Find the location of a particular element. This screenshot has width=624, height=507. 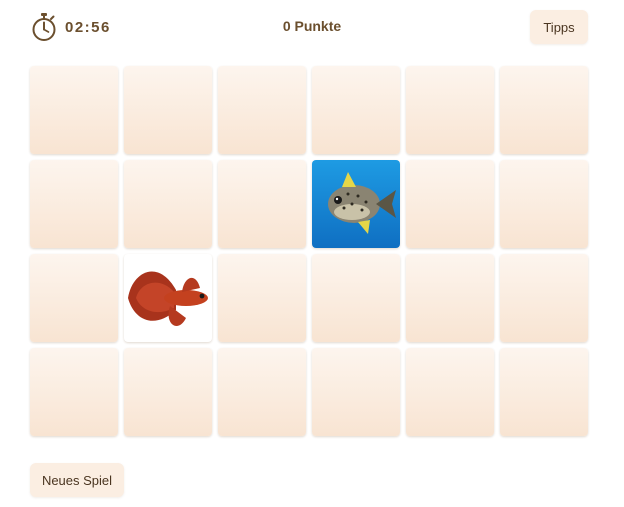

betta-fish-icon is located at coordinates (168, 299).